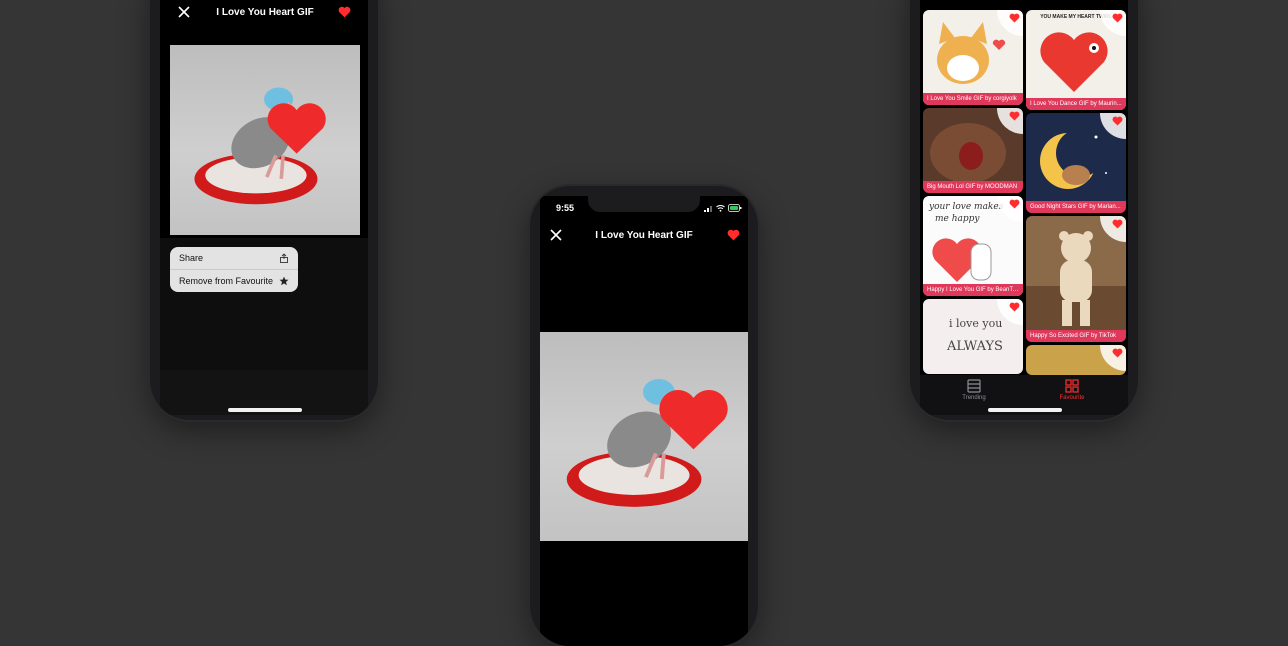  I want to click on share-icon, so click(284, 258).